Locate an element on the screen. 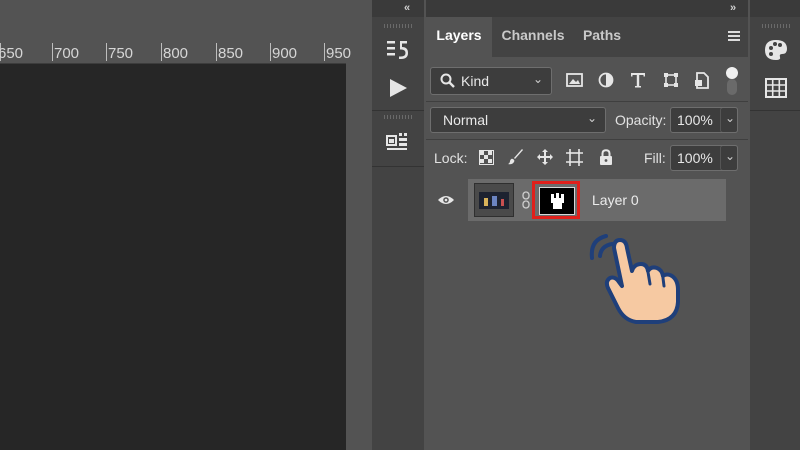  collapse-right-icon: » is located at coordinates (733, 8).